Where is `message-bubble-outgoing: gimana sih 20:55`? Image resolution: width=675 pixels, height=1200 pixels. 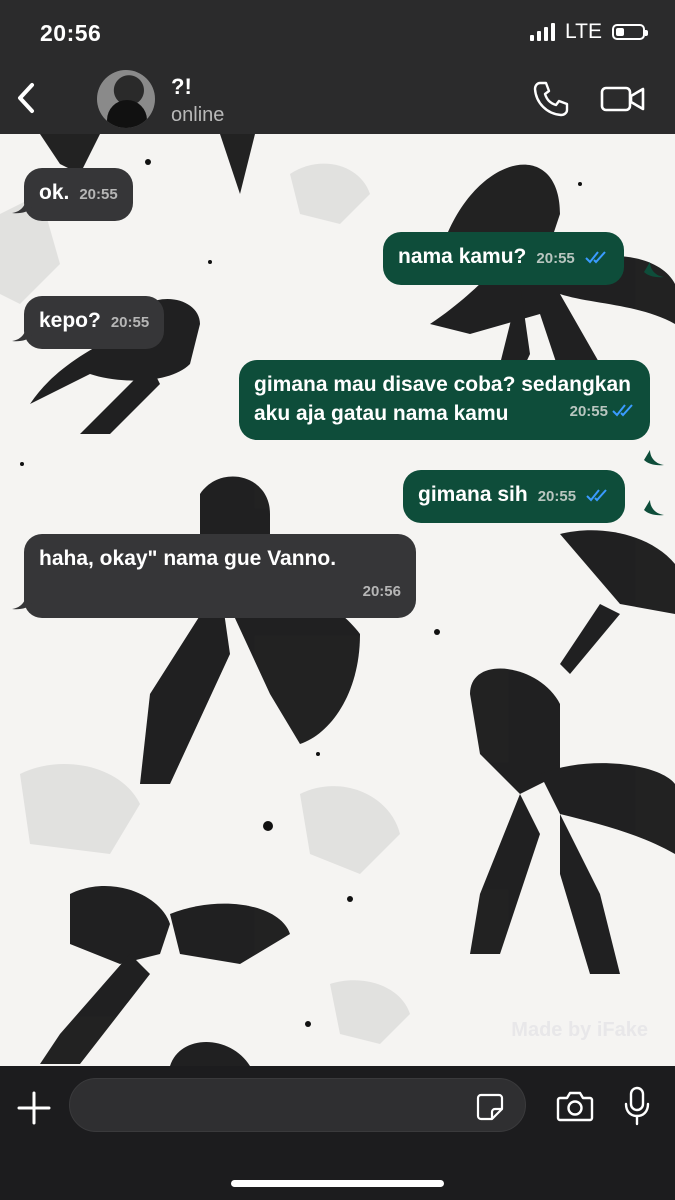
message-bubble-outgoing: gimana sih 20:55 is located at coordinates (514, 496).